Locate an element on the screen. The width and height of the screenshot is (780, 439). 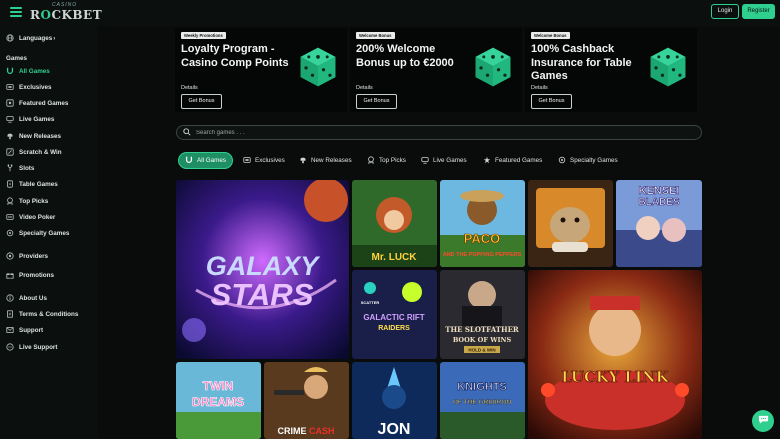
games-heading: Games is located at coordinates (17, 58).